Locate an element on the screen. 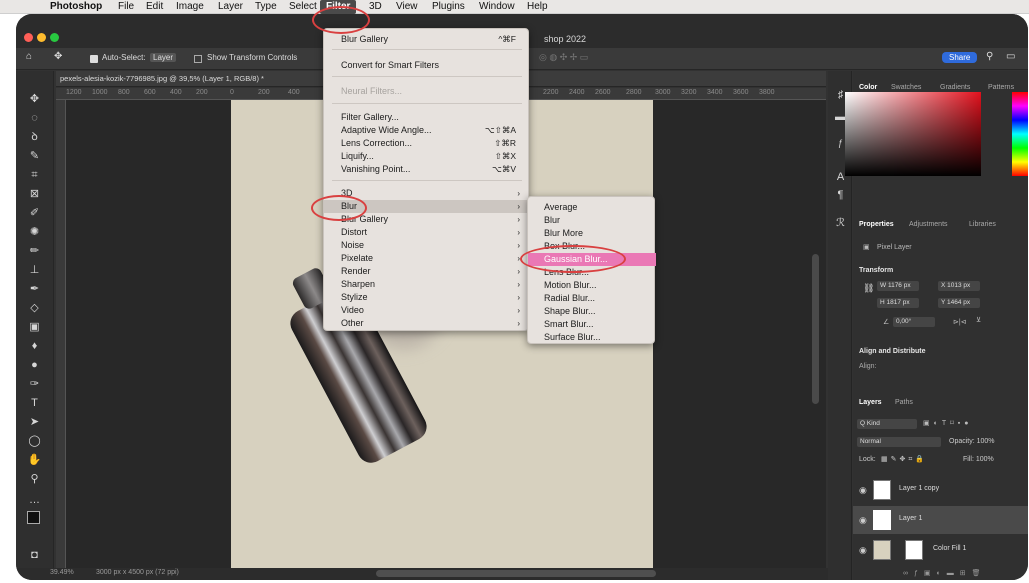 The height and width of the screenshot is (583, 1029). tab-layers: Layers is located at coordinates (870, 402).